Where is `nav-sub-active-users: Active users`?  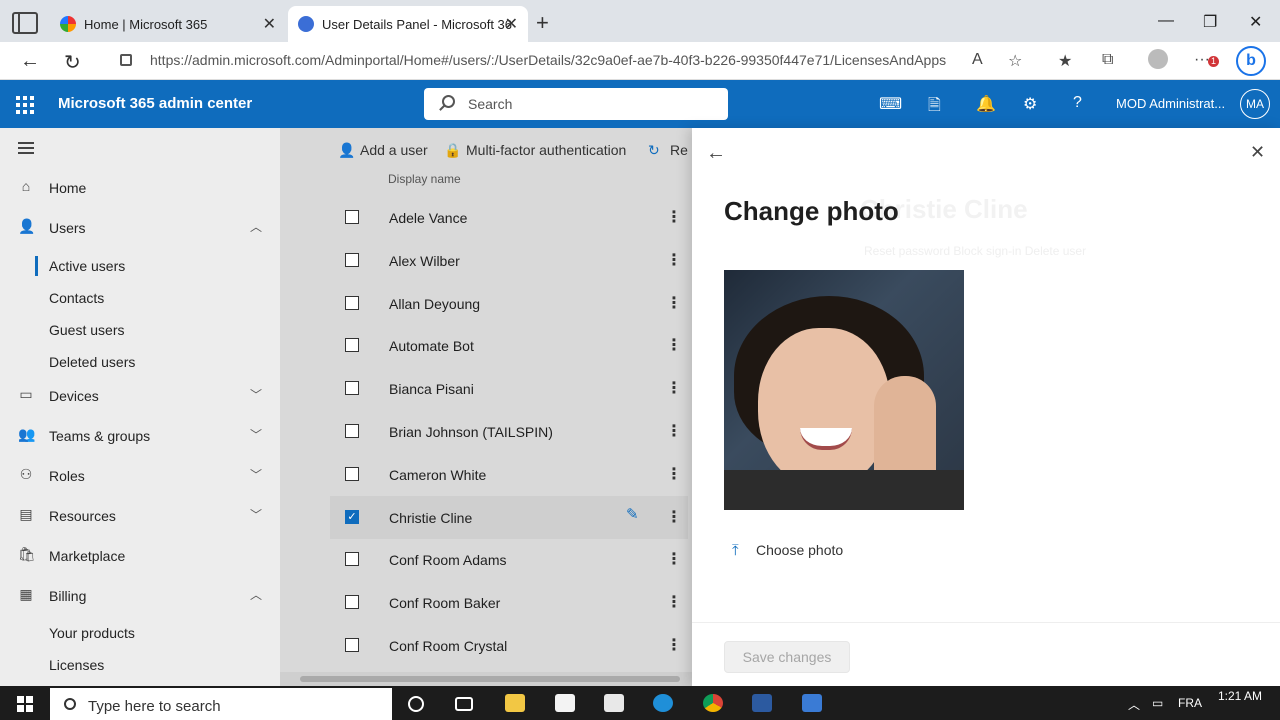 nav-sub-active-users: Active users is located at coordinates (79, 266).